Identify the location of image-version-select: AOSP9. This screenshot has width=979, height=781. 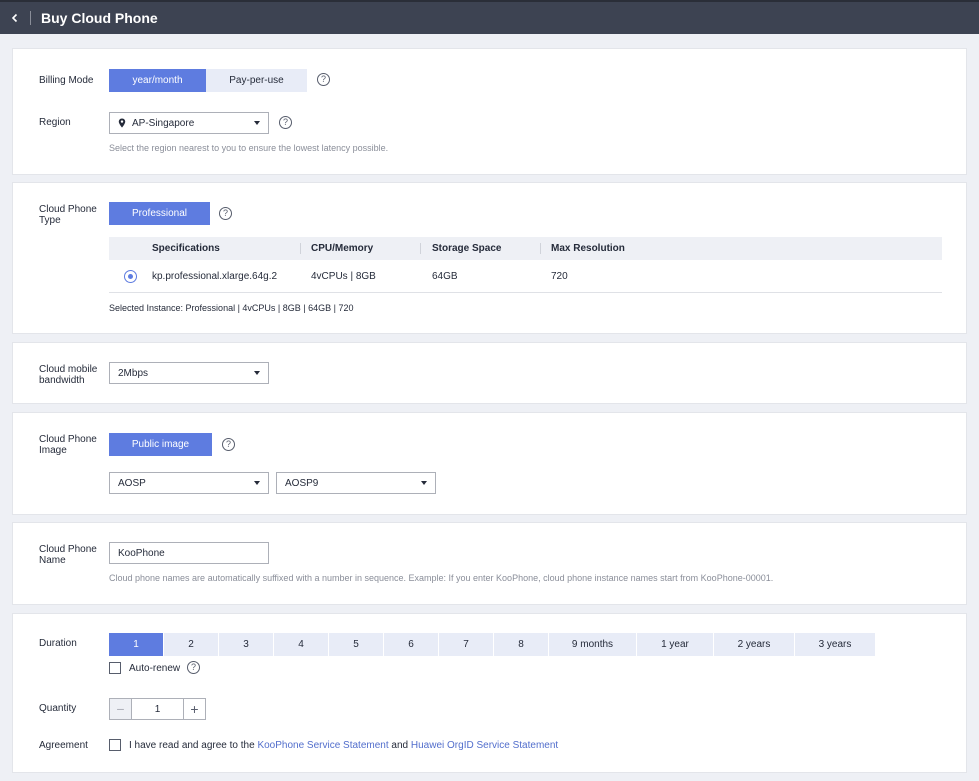
(356, 483).